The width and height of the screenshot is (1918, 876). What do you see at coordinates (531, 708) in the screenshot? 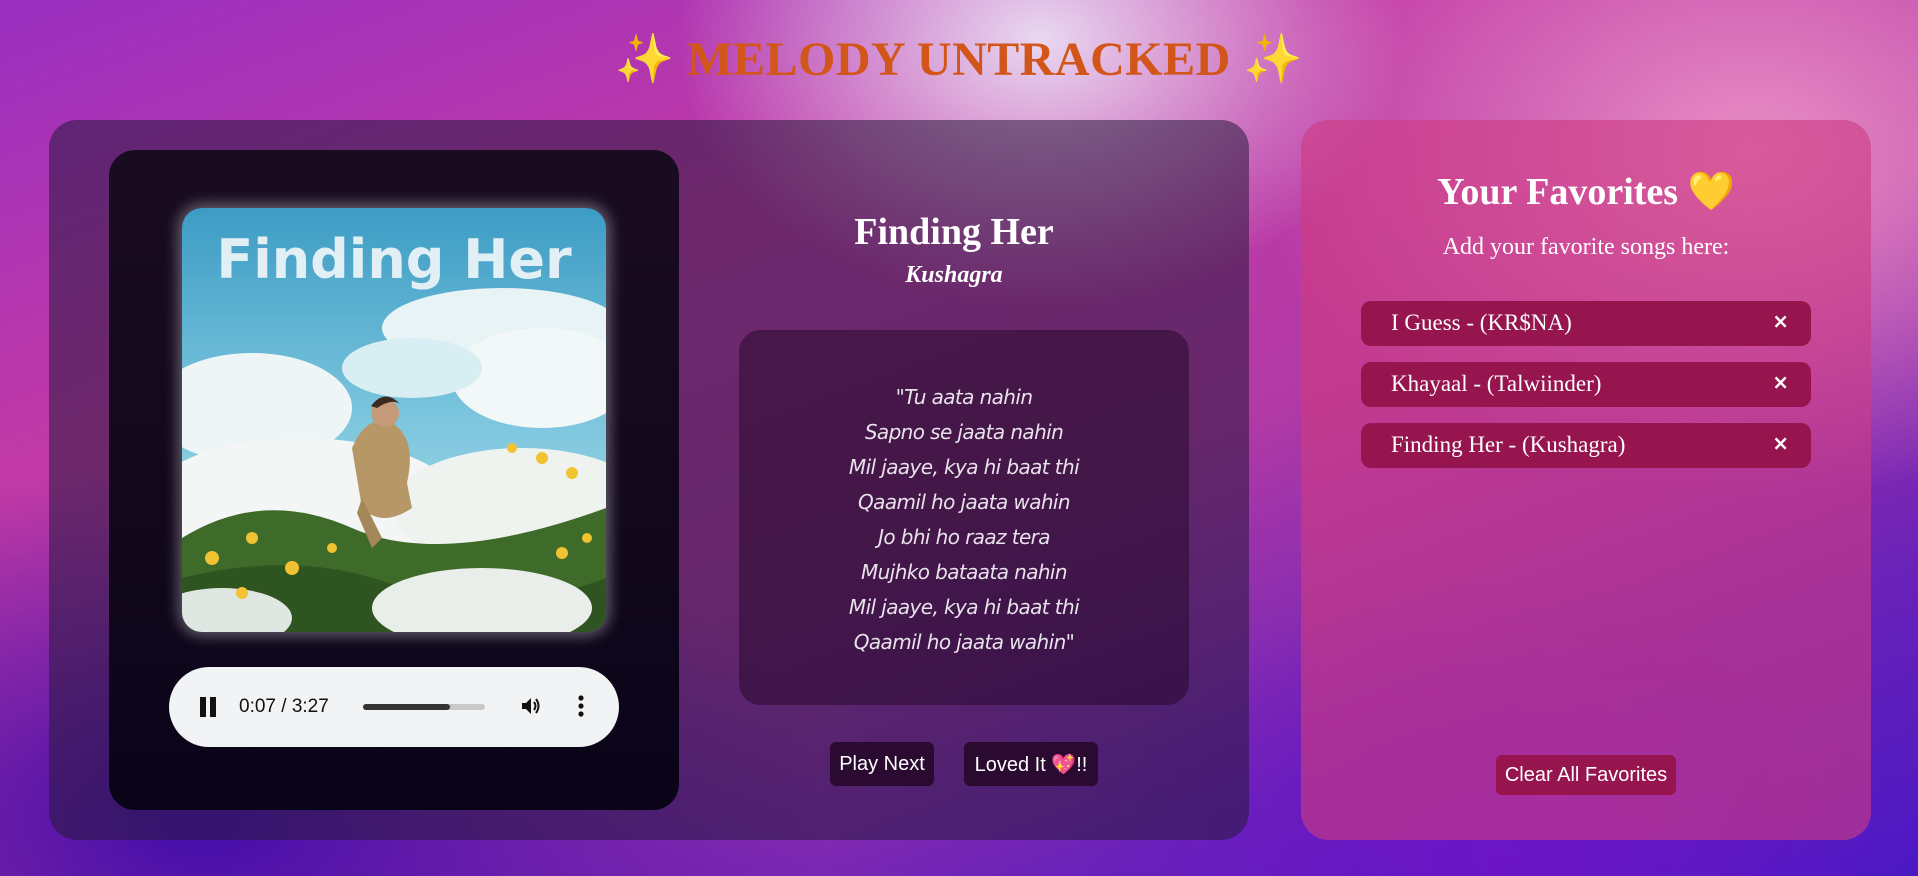
I see `volume-icon` at bounding box center [531, 708].